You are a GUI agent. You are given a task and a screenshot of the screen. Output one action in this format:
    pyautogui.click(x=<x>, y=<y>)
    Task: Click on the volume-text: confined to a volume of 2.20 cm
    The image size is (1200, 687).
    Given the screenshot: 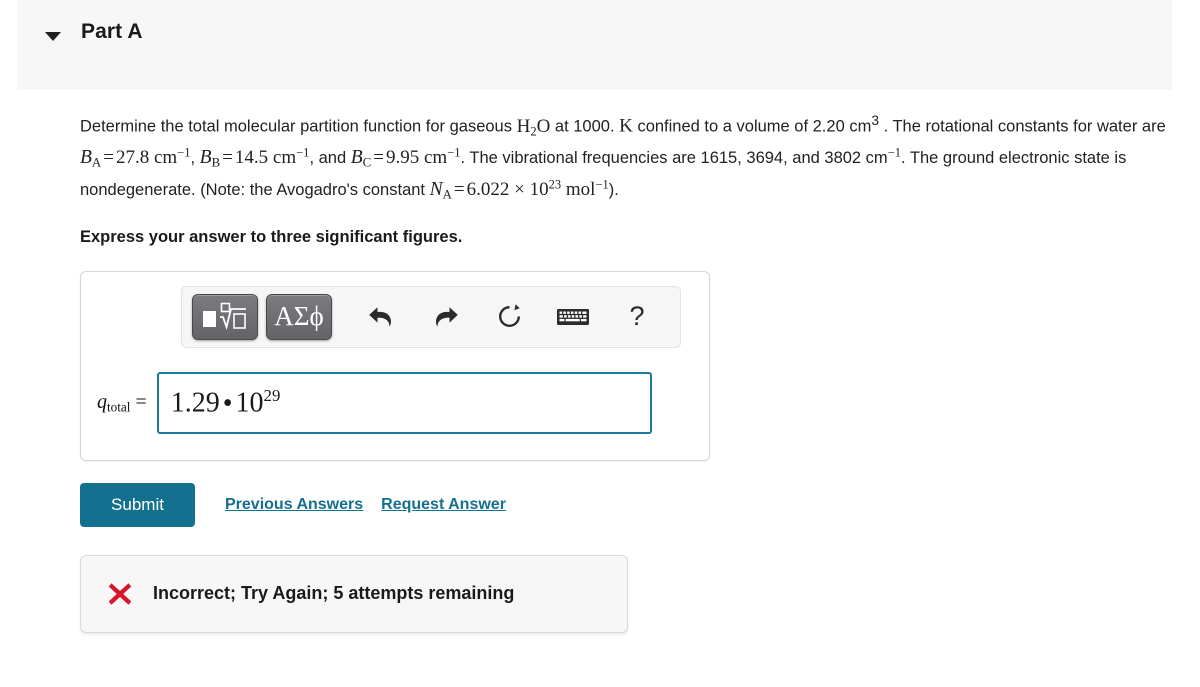 What is the action you would take?
    pyautogui.click(x=752, y=126)
    